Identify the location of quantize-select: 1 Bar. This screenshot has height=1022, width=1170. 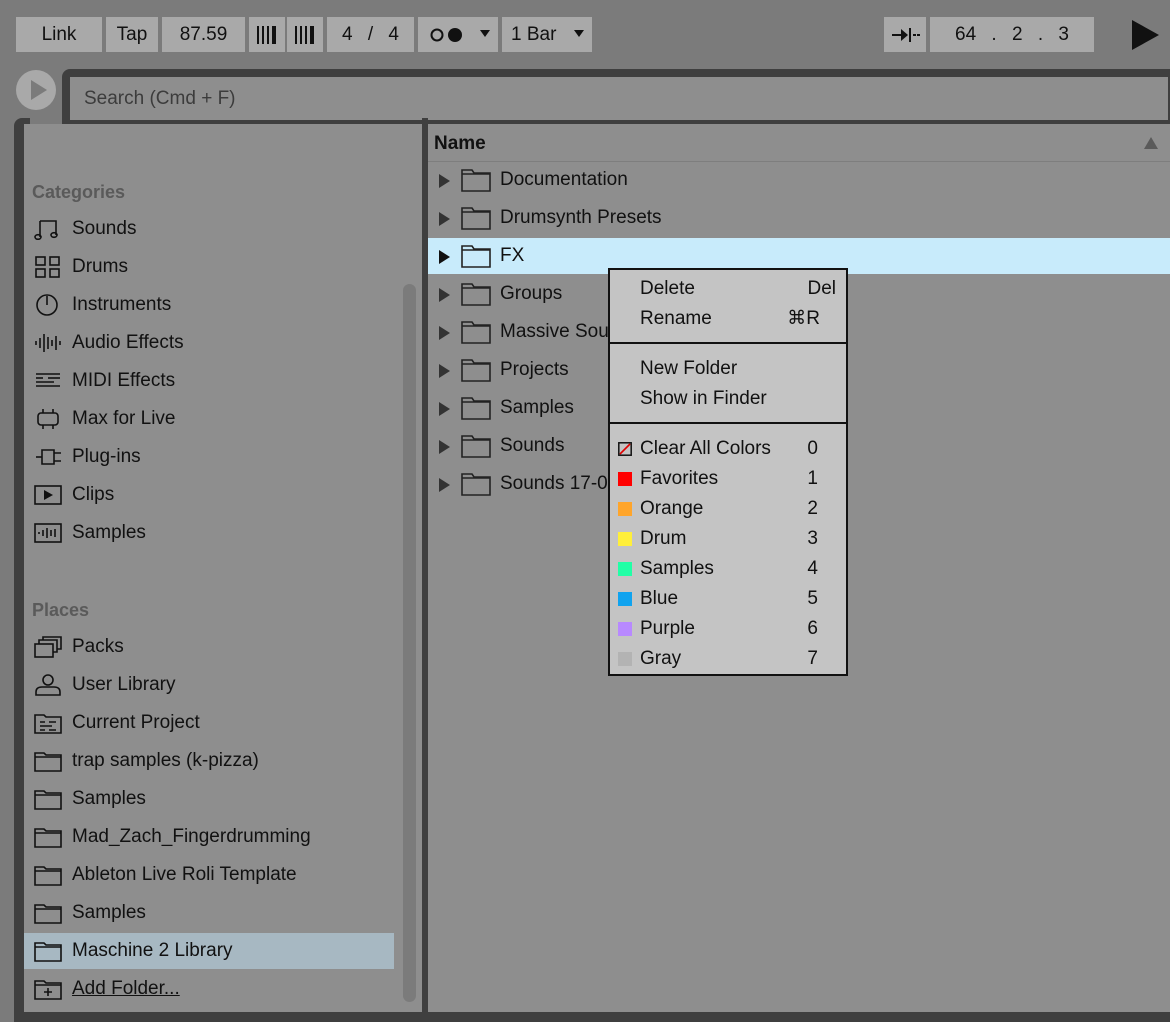
(547, 34).